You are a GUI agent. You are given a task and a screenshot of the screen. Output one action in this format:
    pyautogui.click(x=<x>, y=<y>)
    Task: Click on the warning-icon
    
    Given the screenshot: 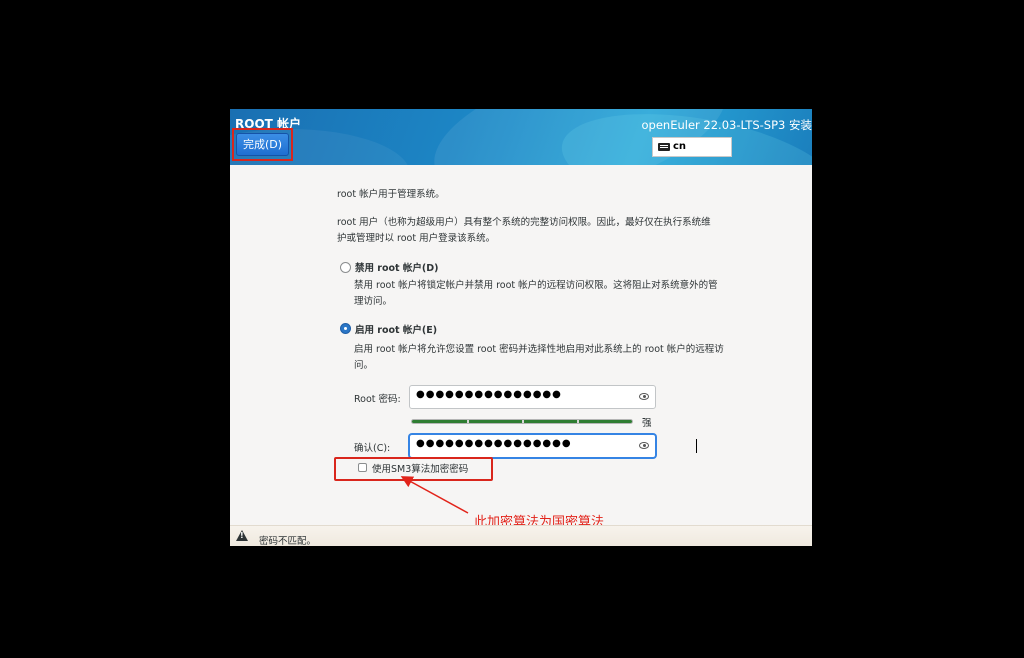 What is the action you would take?
    pyautogui.click(x=242, y=535)
    